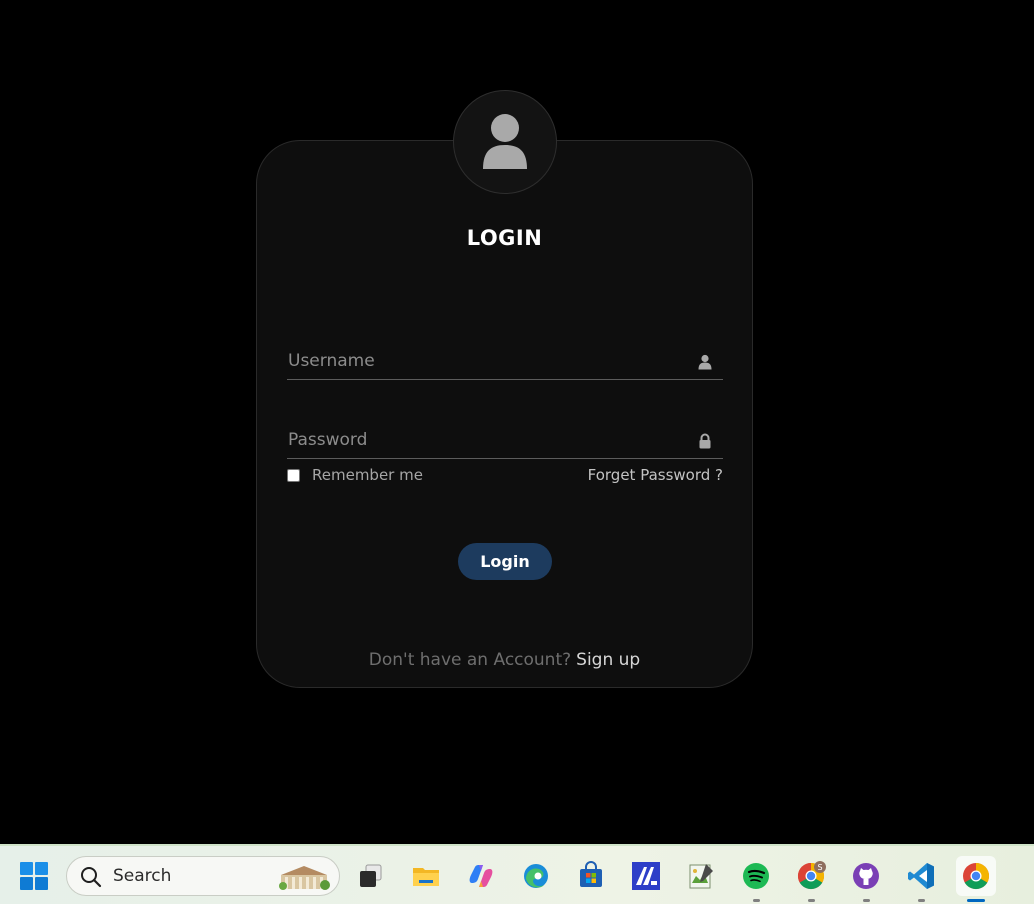  I want to click on remember-me: Remember me, so click(355, 475).